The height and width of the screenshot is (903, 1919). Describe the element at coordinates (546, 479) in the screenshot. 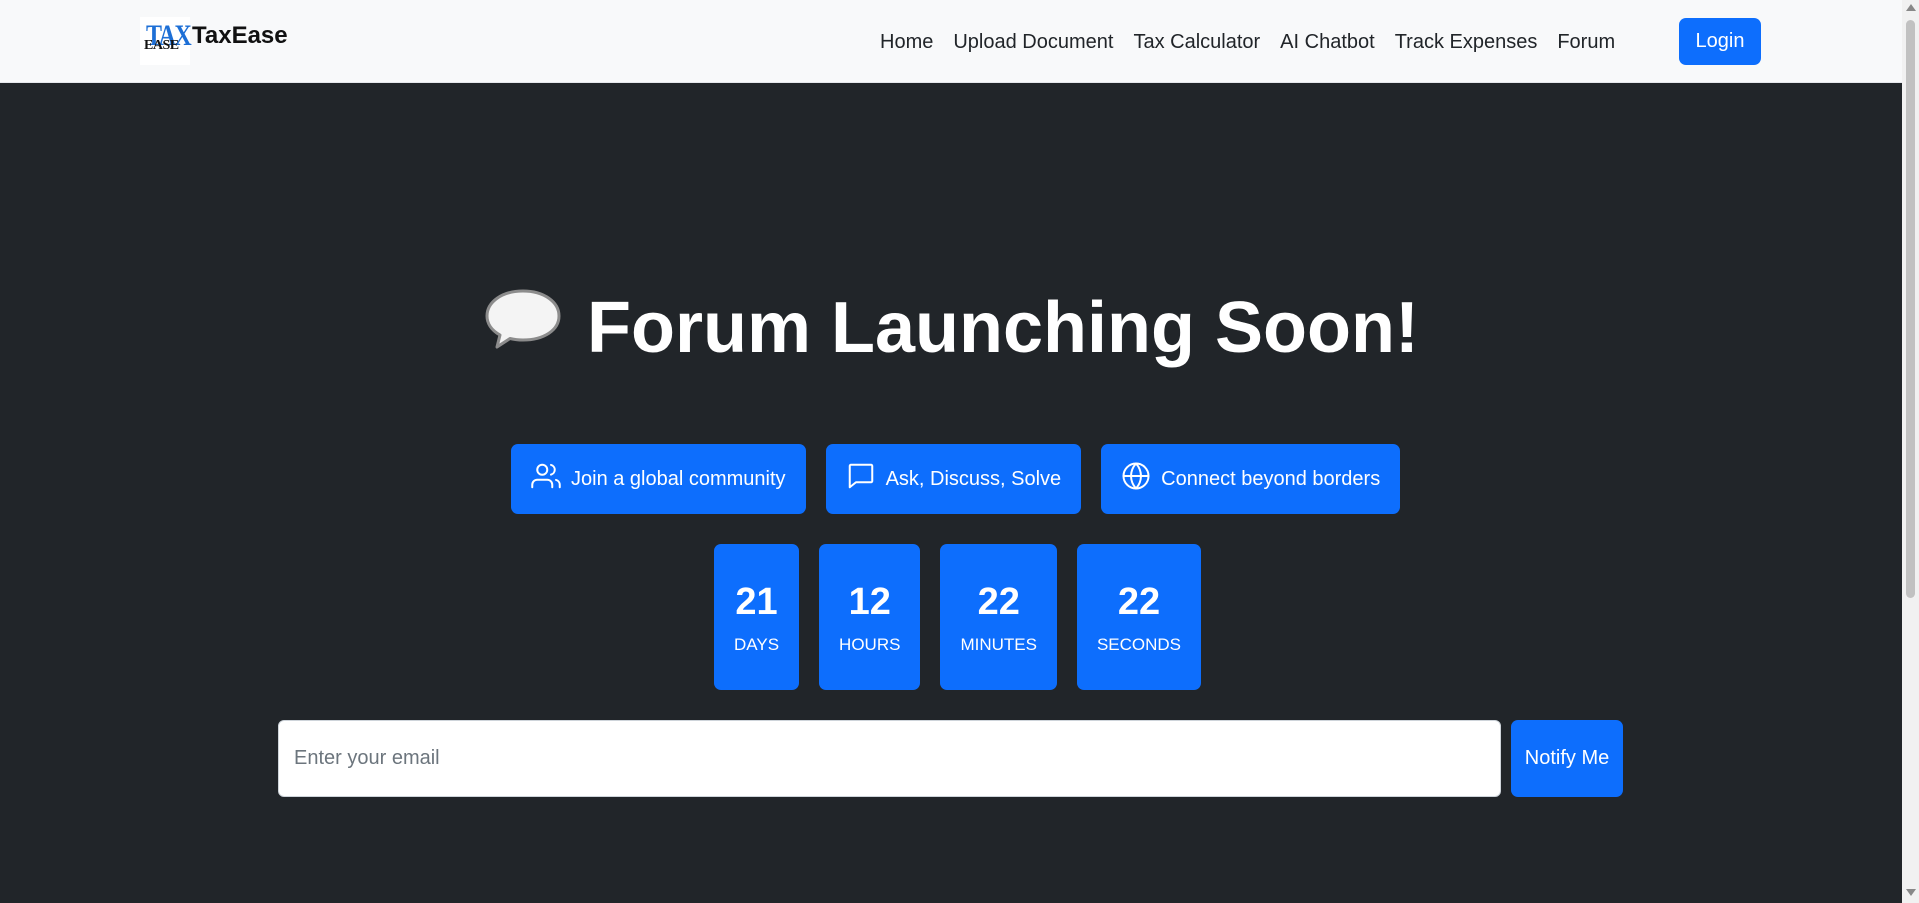

I see `users-icon` at that location.